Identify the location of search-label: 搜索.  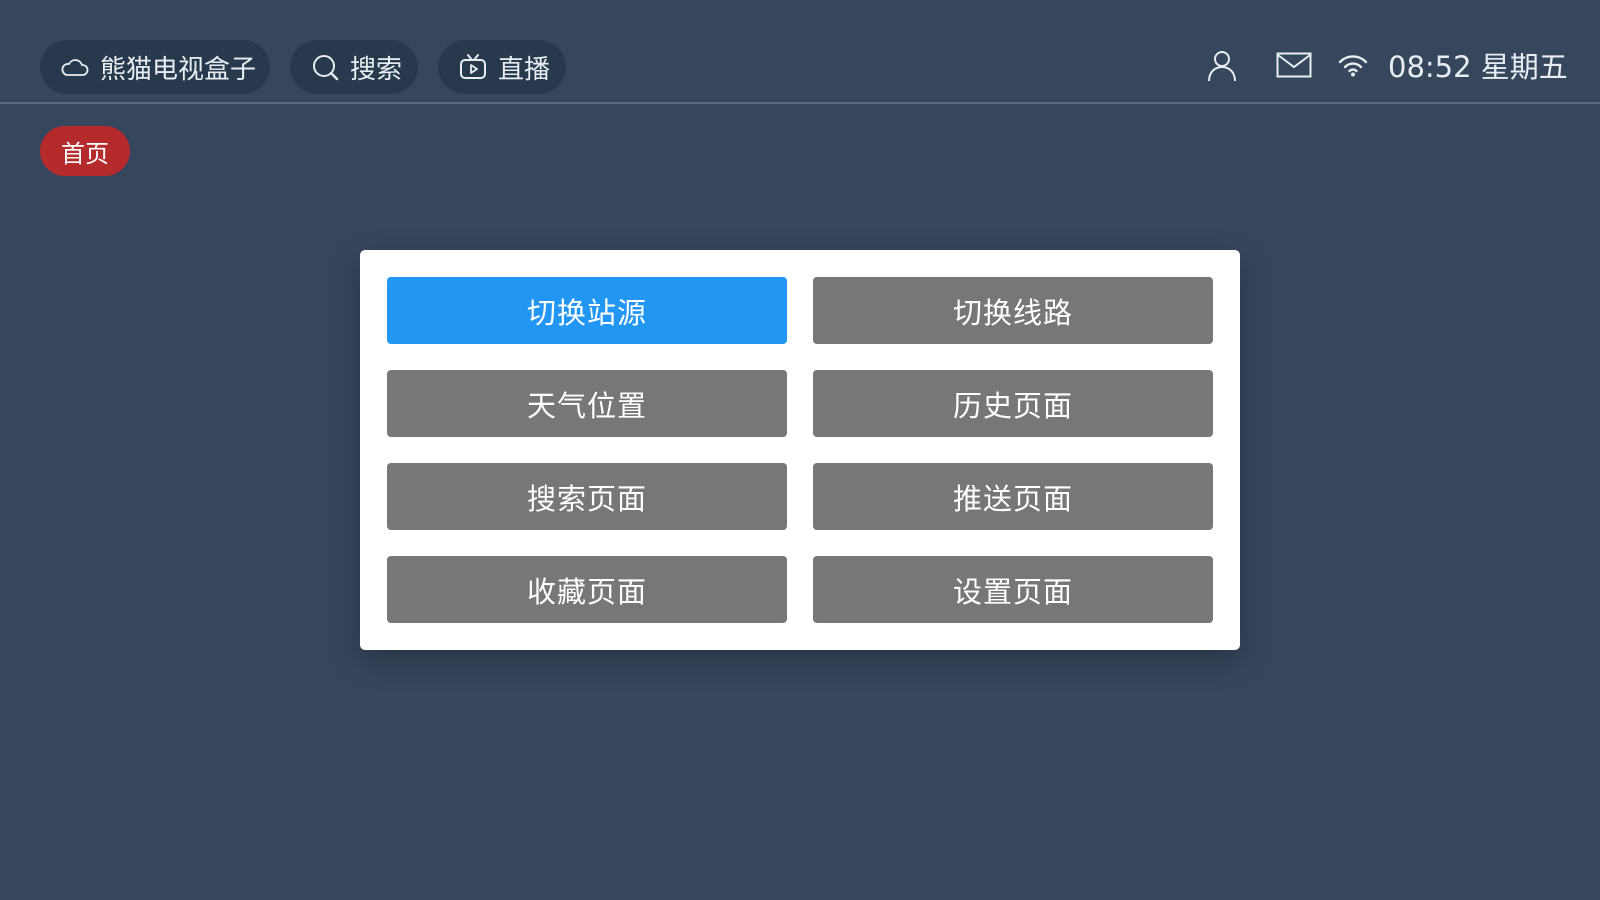
(376, 69).